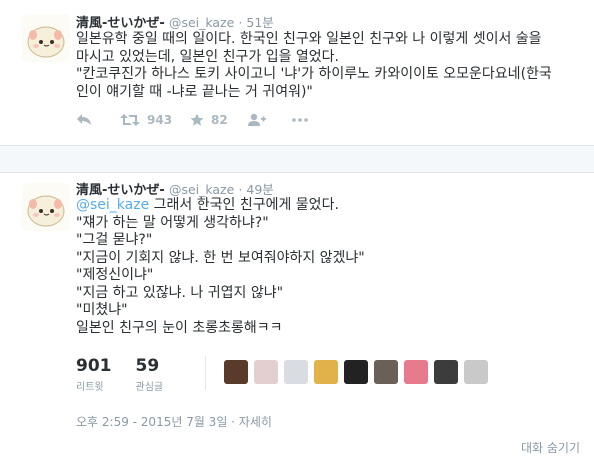  I want to click on tweet-line: "지금이 기회지 않냐. 한 번 보여줘야하지 않겠냐", so click(220, 257).